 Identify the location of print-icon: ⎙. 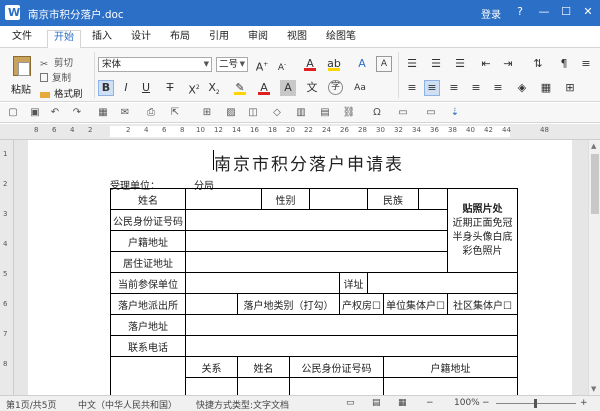
(151, 113).